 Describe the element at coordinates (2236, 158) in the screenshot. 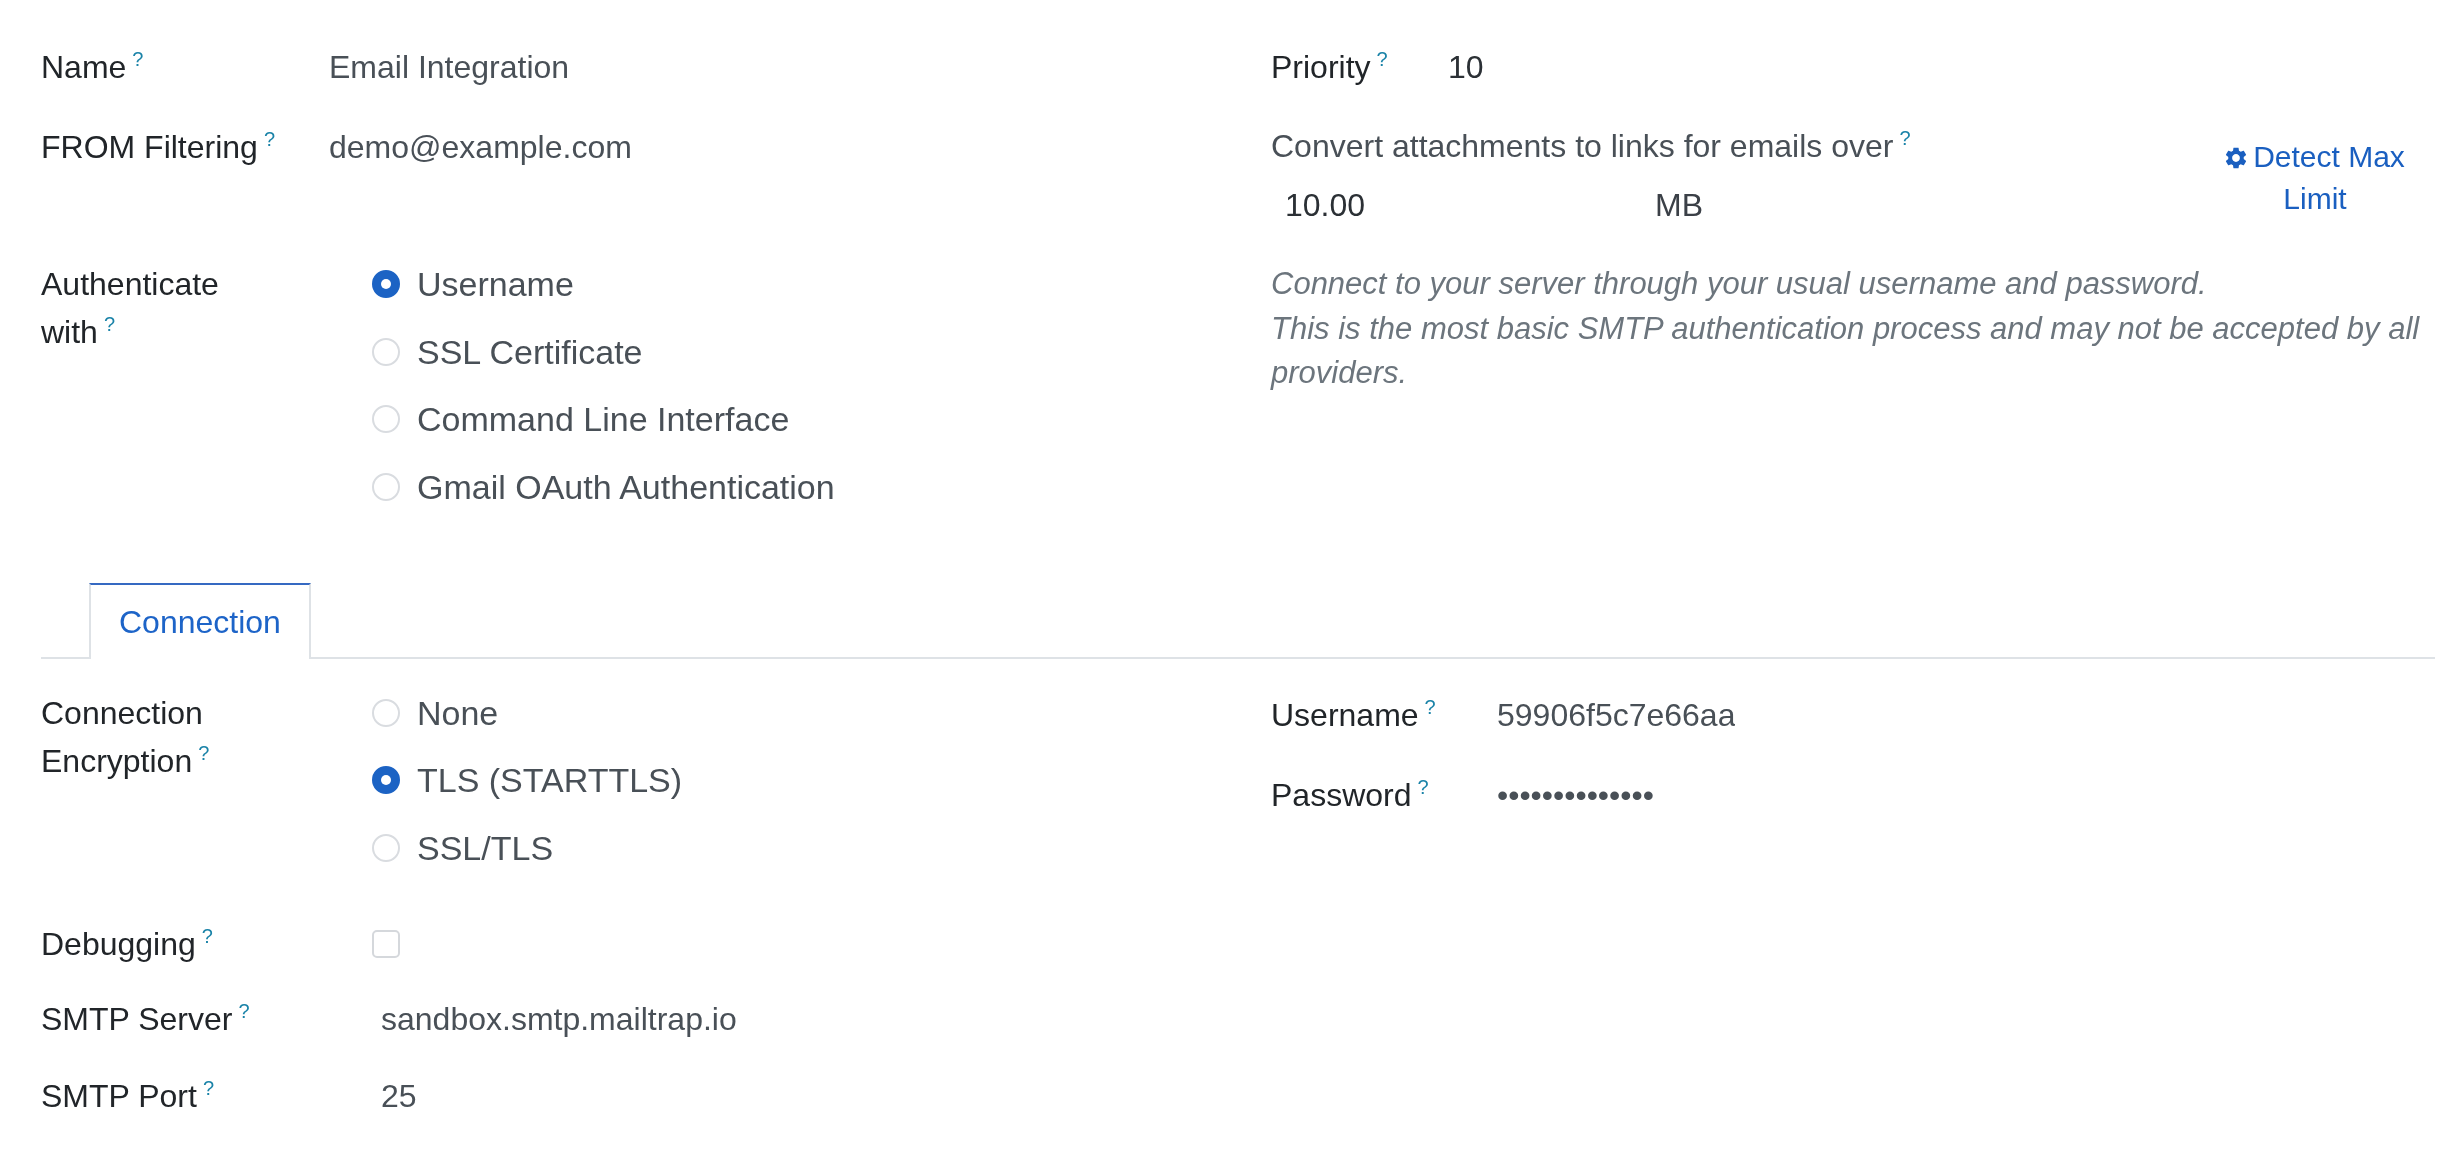

I see `gear-icon` at that location.